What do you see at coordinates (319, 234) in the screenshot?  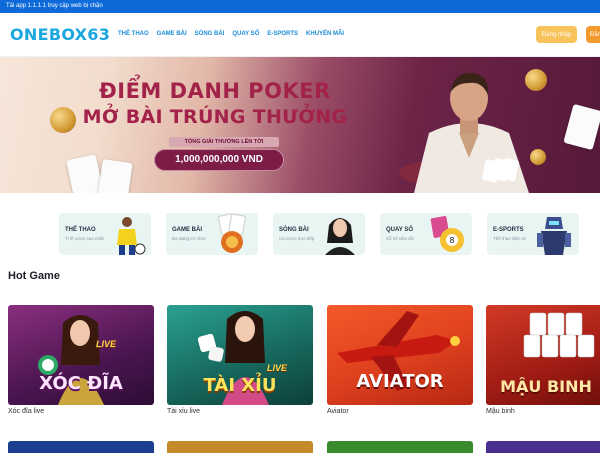 I see `category-card-casino: SÒNG BÀI Ca cược trực tiếp` at bounding box center [319, 234].